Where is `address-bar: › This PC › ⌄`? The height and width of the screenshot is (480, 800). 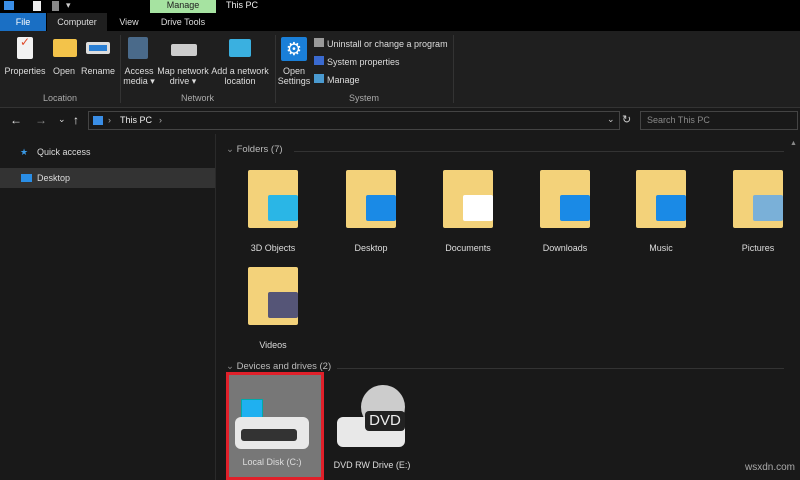 address-bar: › This PC › ⌄ is located at coordinates (354, 120).